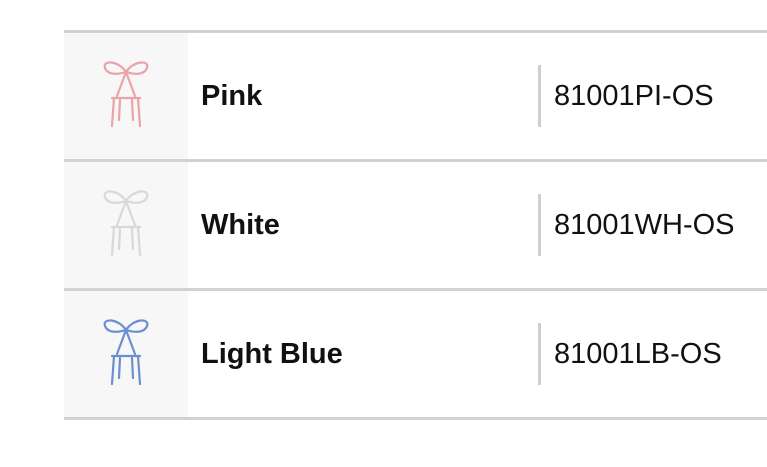  What do you see at coordinates (644, 224) in the screenshot?
I see `variant-sku: 81001WH-OS` at bounding box center [644, 224].